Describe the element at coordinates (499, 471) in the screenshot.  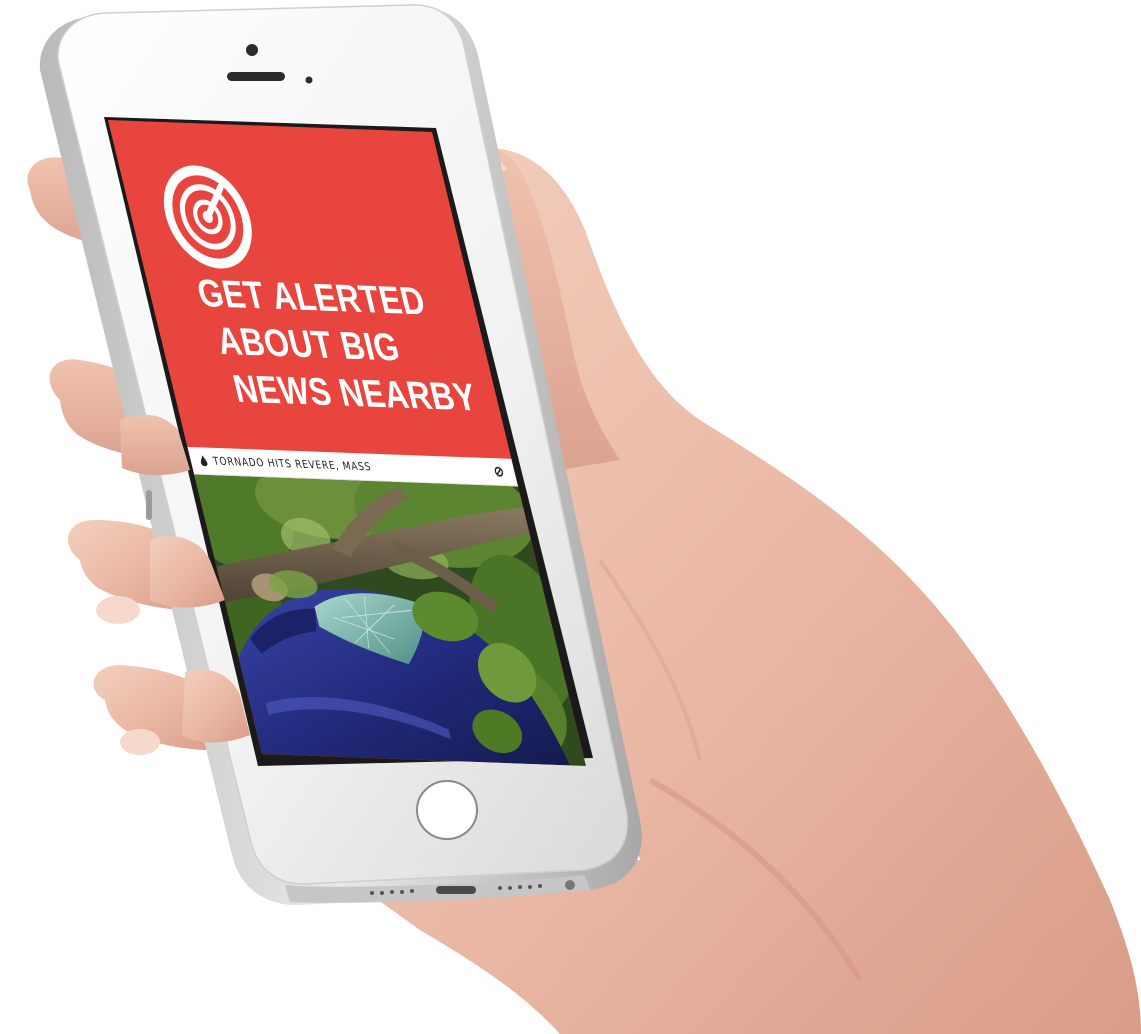
I see `no-symbol-icon` at that location.